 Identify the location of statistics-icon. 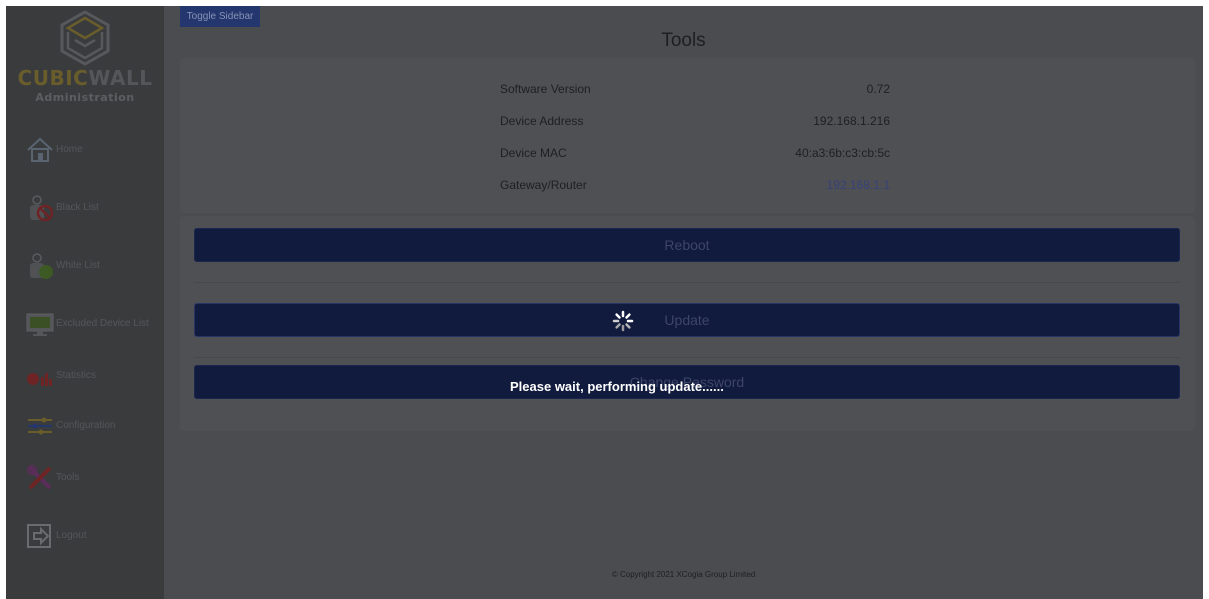
(39, 379).